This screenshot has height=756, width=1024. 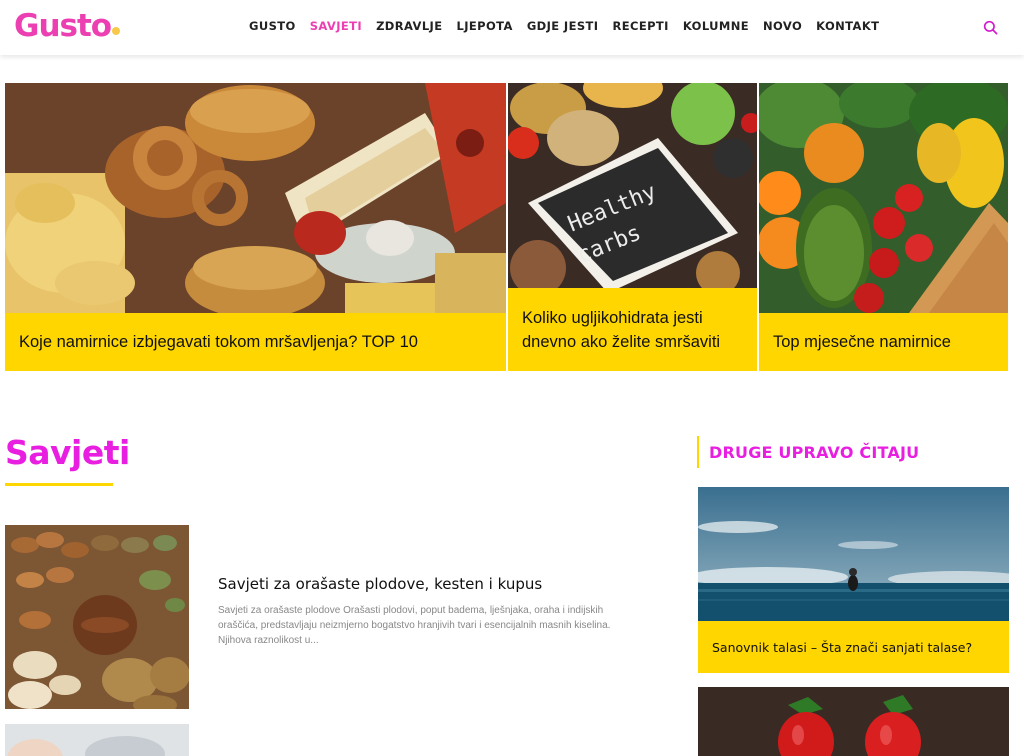 I want to click on sidebar-card-strawberries, so click(x=853, y=721).